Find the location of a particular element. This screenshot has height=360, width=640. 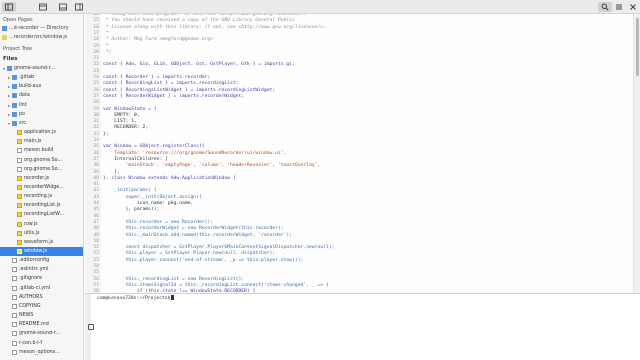

tree-file: recording.js is located at coordinates (41, 196).